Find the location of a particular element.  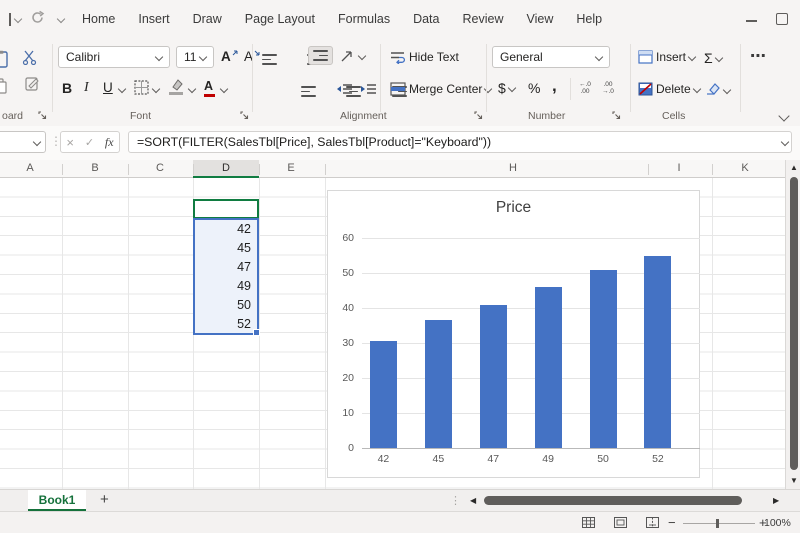

clear-icon is located at coordinates (713, 88).